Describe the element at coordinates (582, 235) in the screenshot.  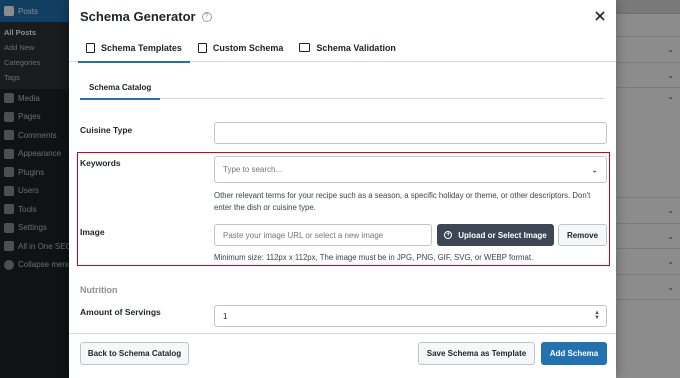
I see `remove-image-button: Remove` at that location.